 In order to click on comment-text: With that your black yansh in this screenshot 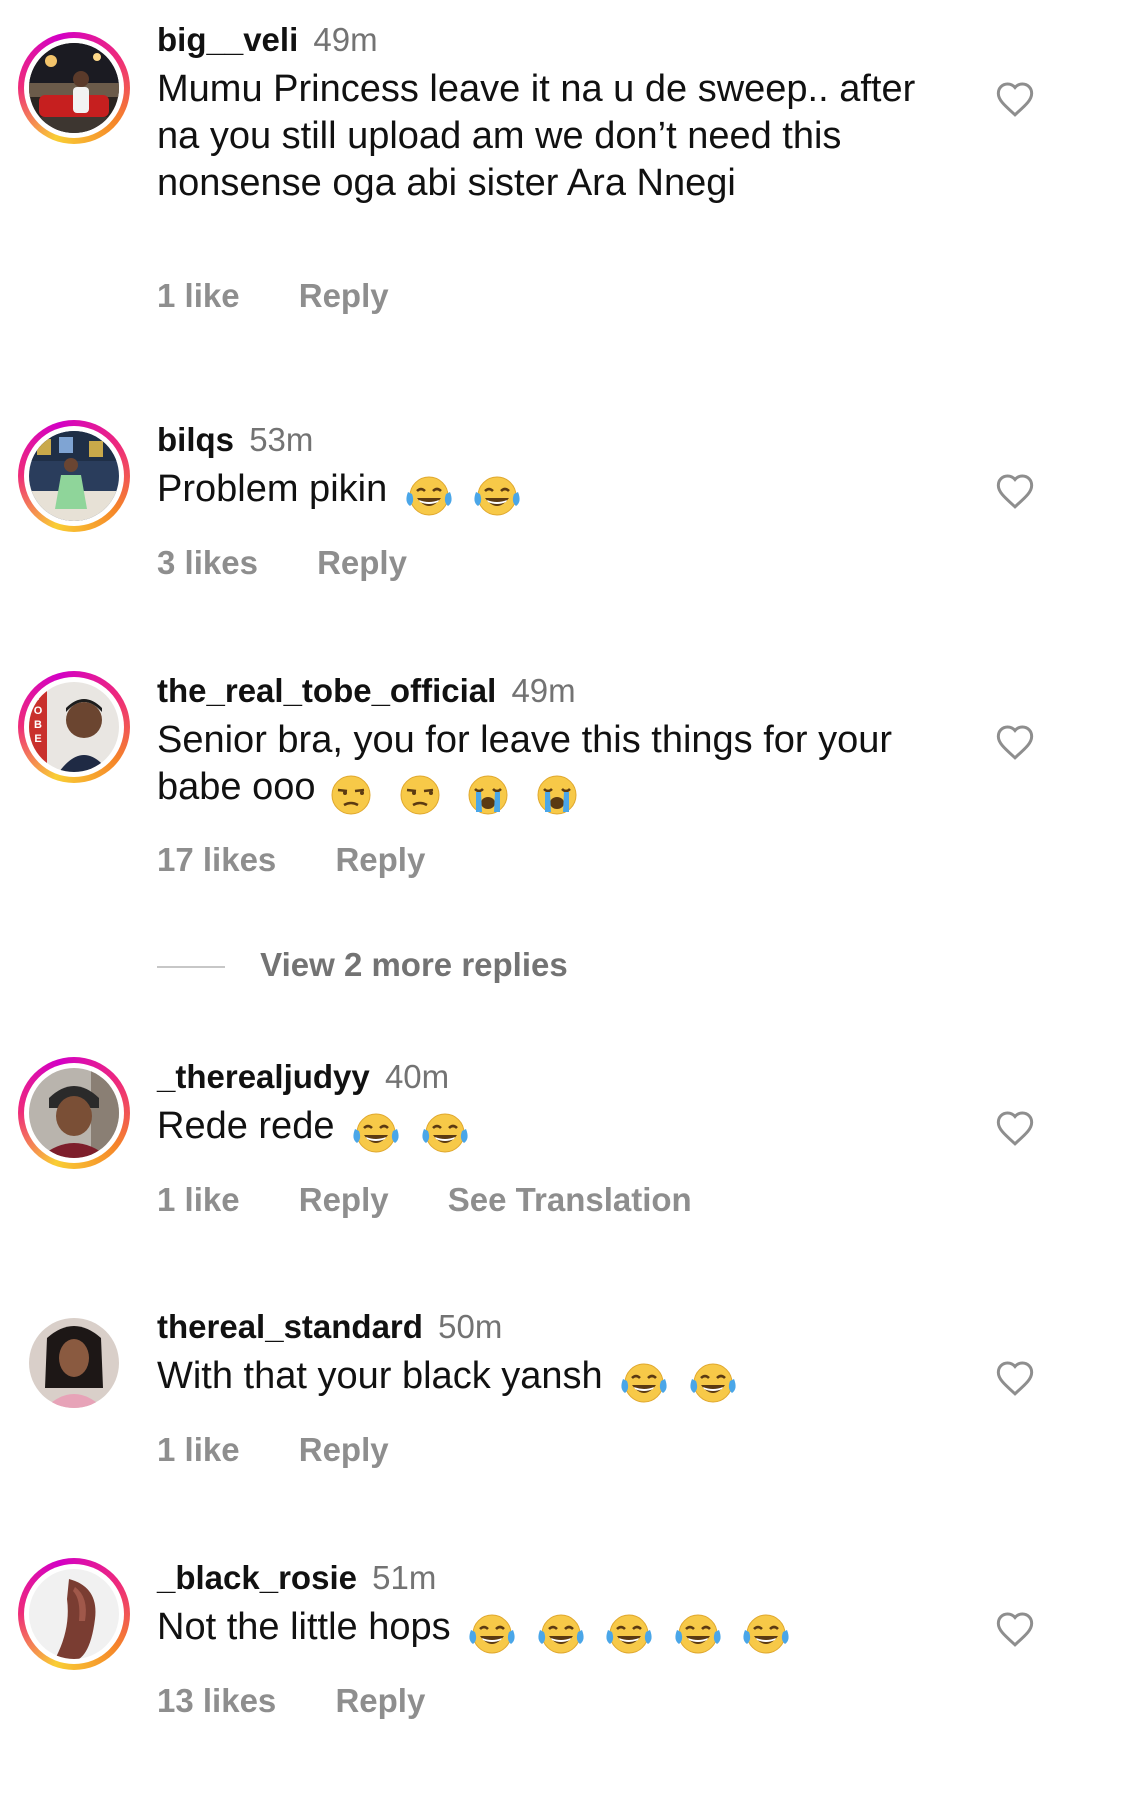, I will do `click(380, 1376)`.